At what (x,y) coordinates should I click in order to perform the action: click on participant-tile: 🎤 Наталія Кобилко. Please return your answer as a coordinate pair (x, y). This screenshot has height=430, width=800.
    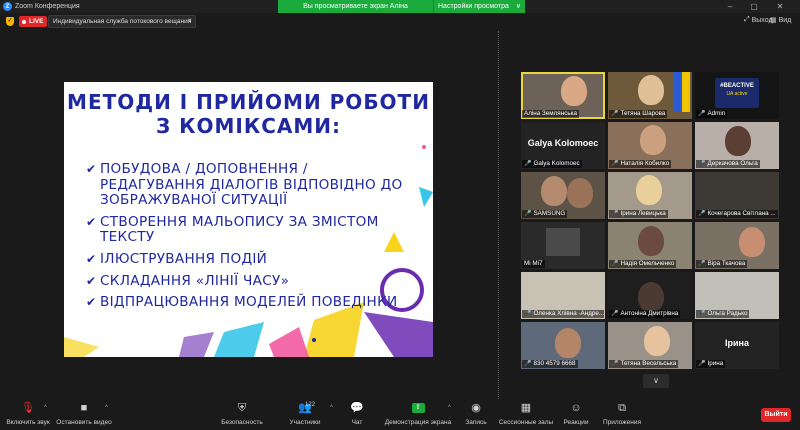
    Looking at the image, I should click on (650, 145).